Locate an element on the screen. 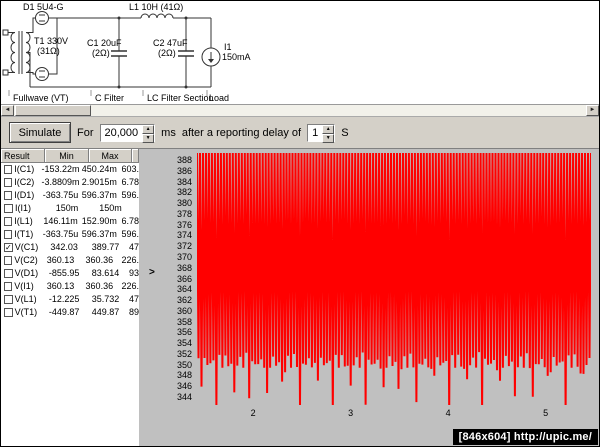 This screenshot has width=600, height=447. y-tick-label: 364 is located at coordinates (184, 289).